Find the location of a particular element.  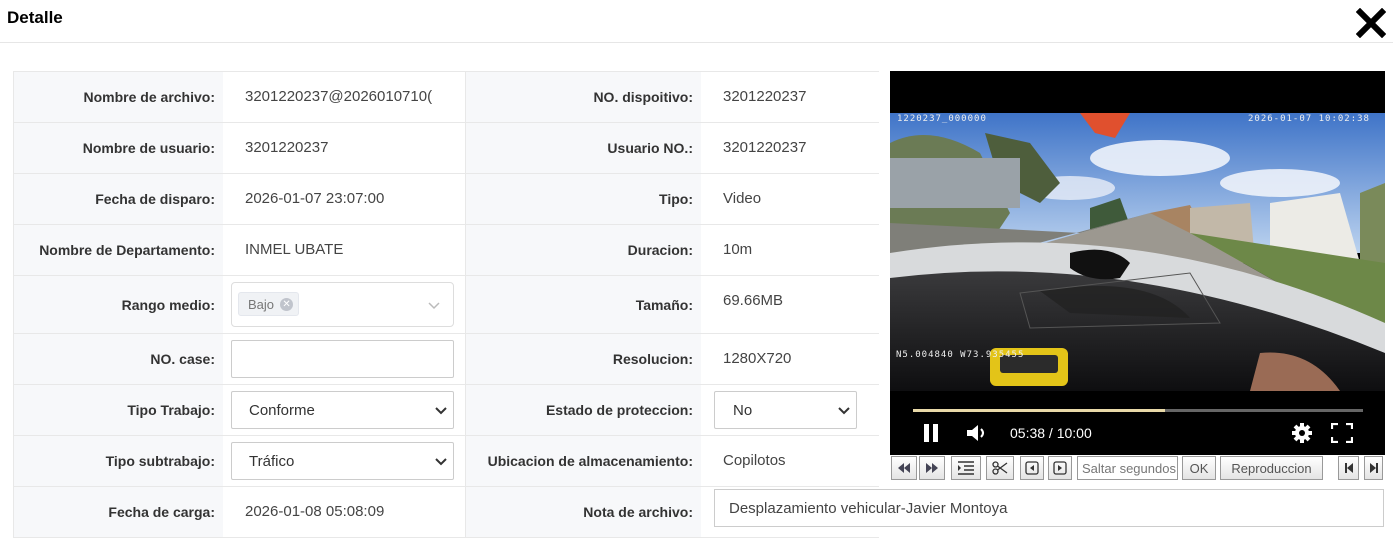

user-name-label: Nombre de usuario: is located at coordinates (118, 148).